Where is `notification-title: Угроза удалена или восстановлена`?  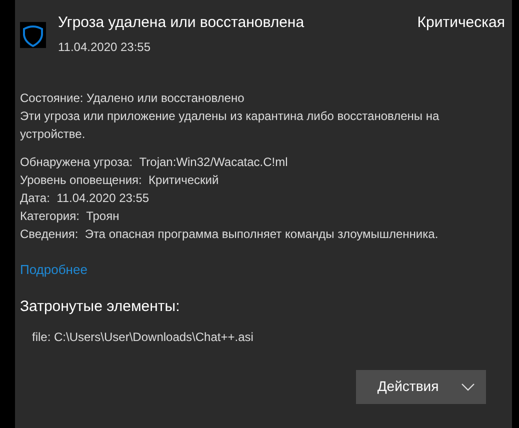
notification-title: Угроза удалена или восстановлена is located at coordinates (181, 23).